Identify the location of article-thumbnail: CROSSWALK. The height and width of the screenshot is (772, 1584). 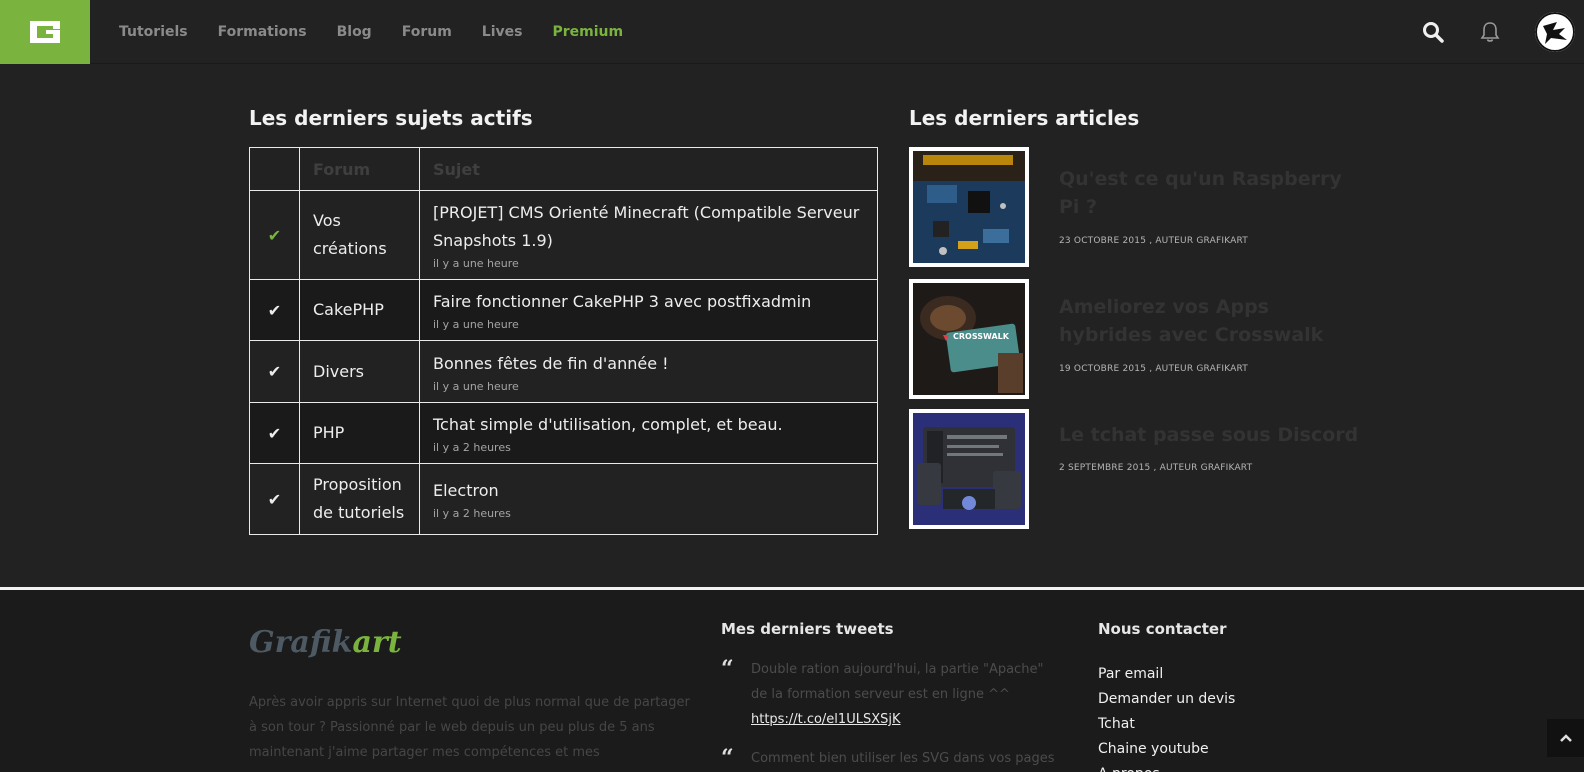
(969, 339).